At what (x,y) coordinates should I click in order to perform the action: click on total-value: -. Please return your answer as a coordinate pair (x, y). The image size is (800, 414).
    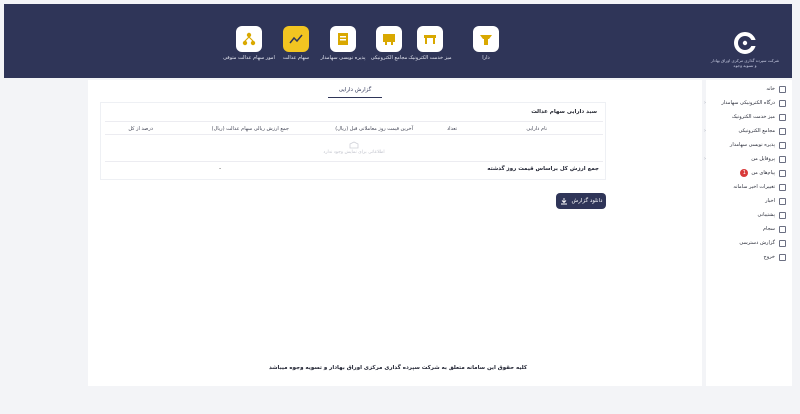
    Looking at the image, I should click on (220, 168).